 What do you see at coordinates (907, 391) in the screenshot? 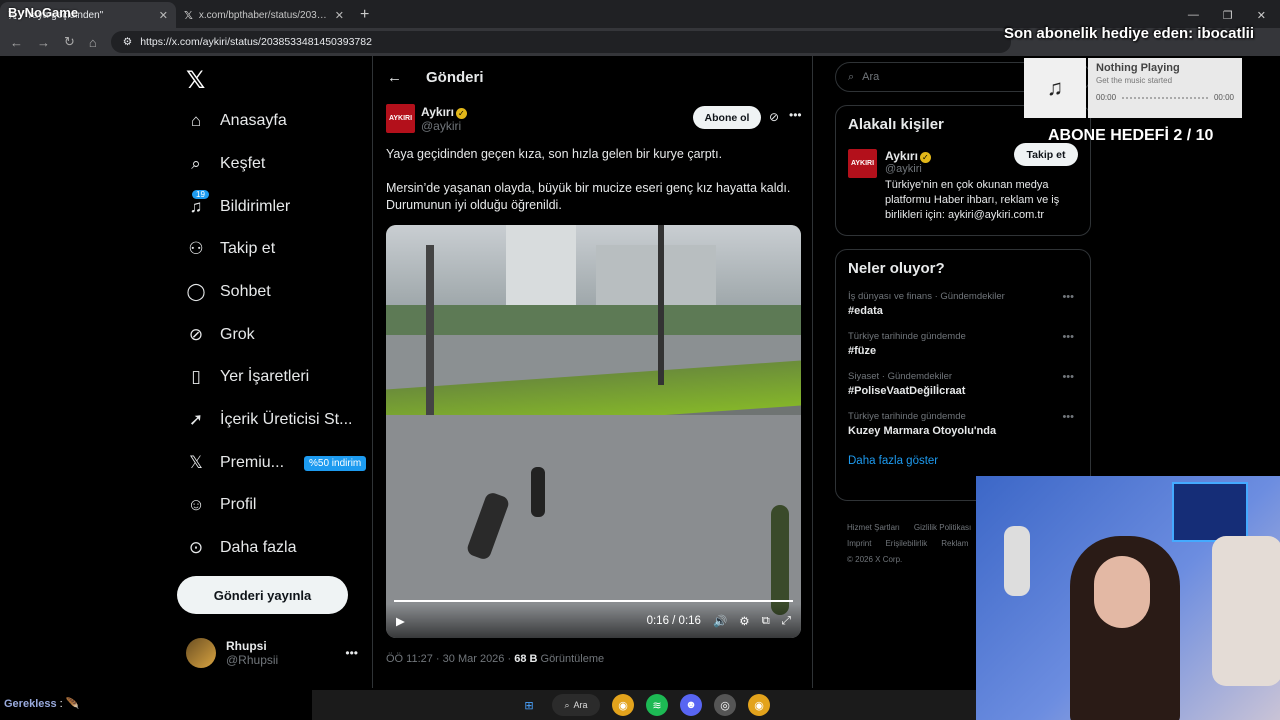
I see `trend-title: #PoliseVaatDeğilİcraat` at bounding box center [907, 391].